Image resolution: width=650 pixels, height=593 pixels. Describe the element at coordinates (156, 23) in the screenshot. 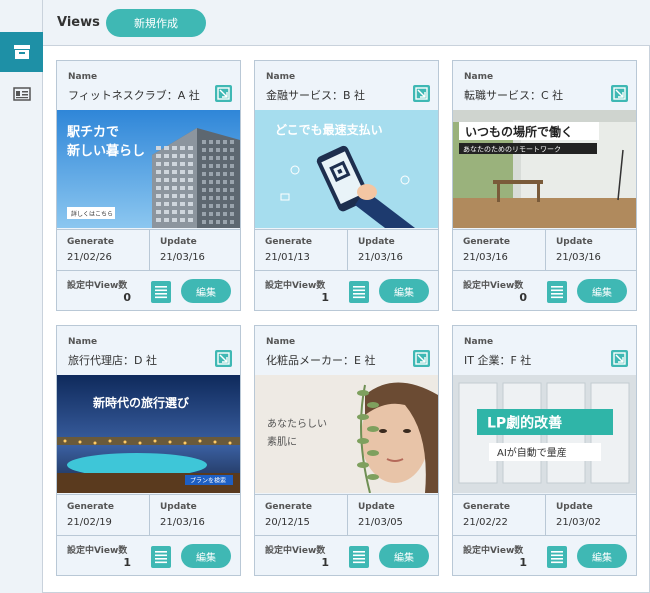

I see `new-view-button: 新規作成` at that location.